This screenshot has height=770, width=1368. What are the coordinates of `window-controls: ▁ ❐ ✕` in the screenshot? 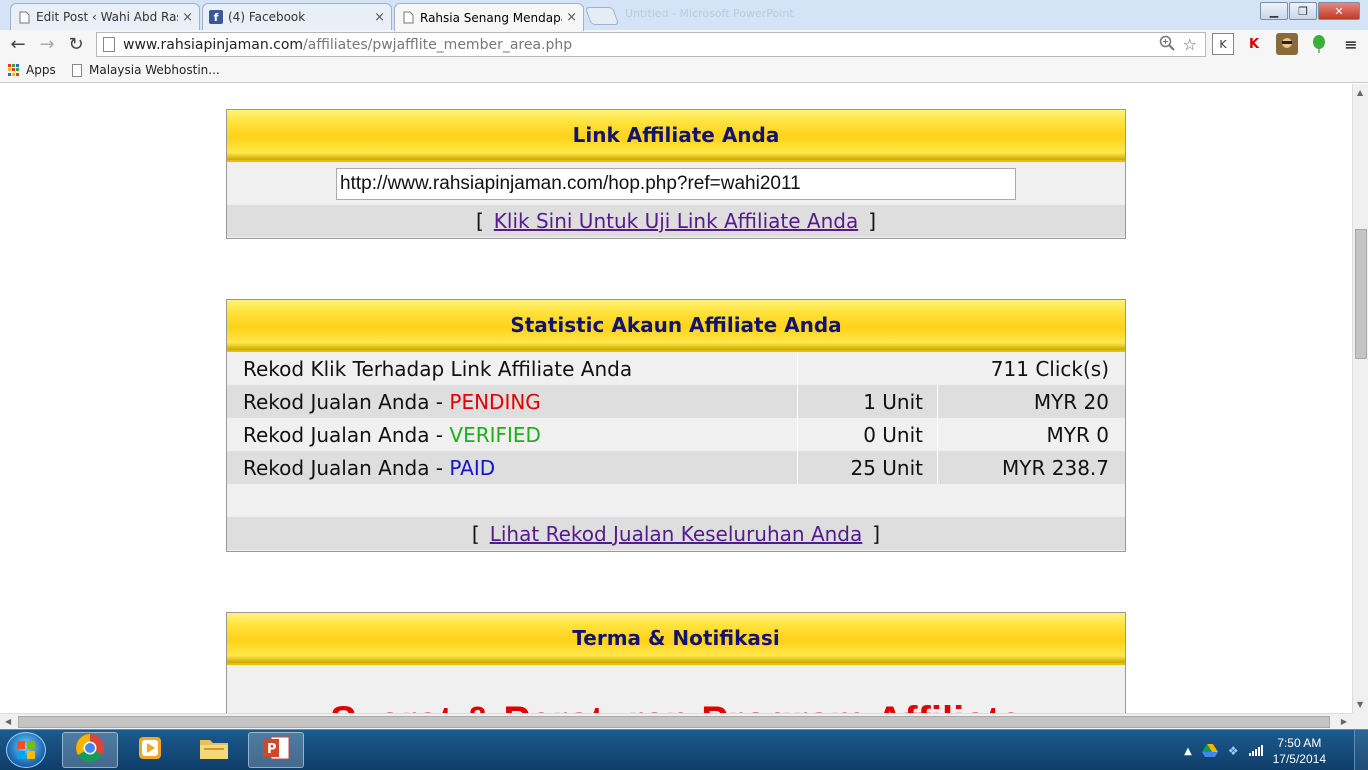 It's located at (1309, 11).